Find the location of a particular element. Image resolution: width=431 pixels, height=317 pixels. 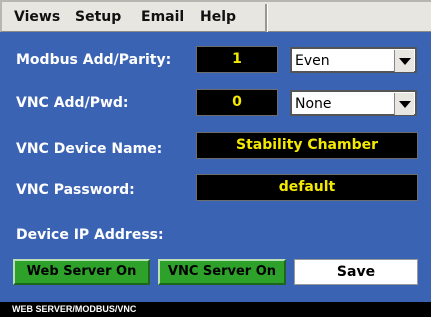

modbus-add-parity-label: Modbus Add/Parity: is located at coordinates (94, 60).